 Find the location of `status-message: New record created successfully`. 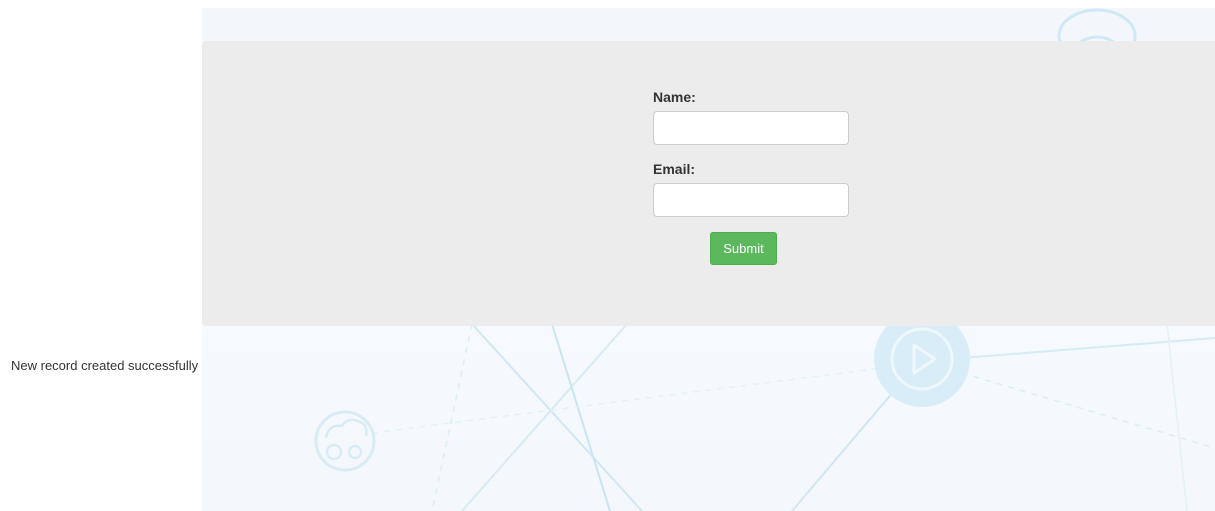

status-message: New record created successfully is located at coordinates (105, 365).